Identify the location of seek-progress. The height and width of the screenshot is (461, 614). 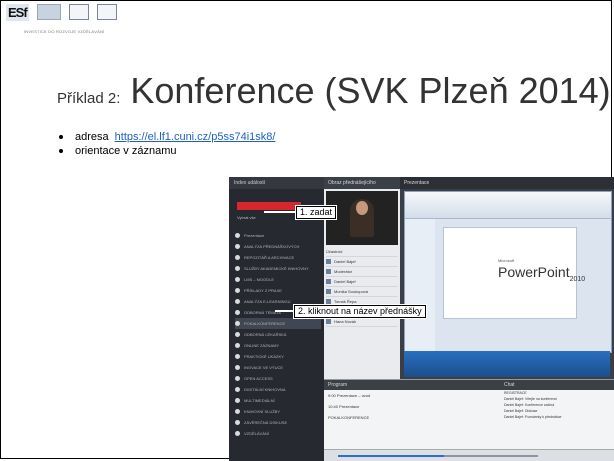
(391, 456).